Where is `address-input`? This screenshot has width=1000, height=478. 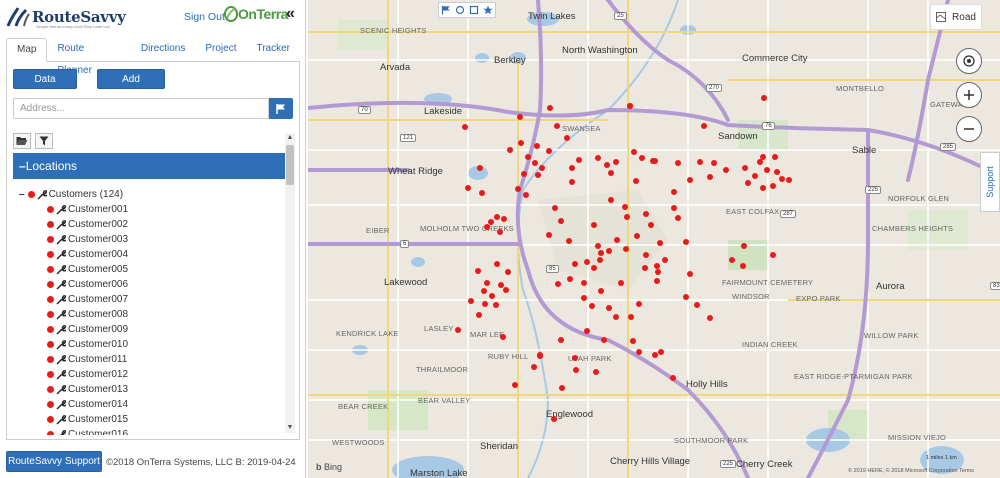 address-input is located at coordinates (141, 108).